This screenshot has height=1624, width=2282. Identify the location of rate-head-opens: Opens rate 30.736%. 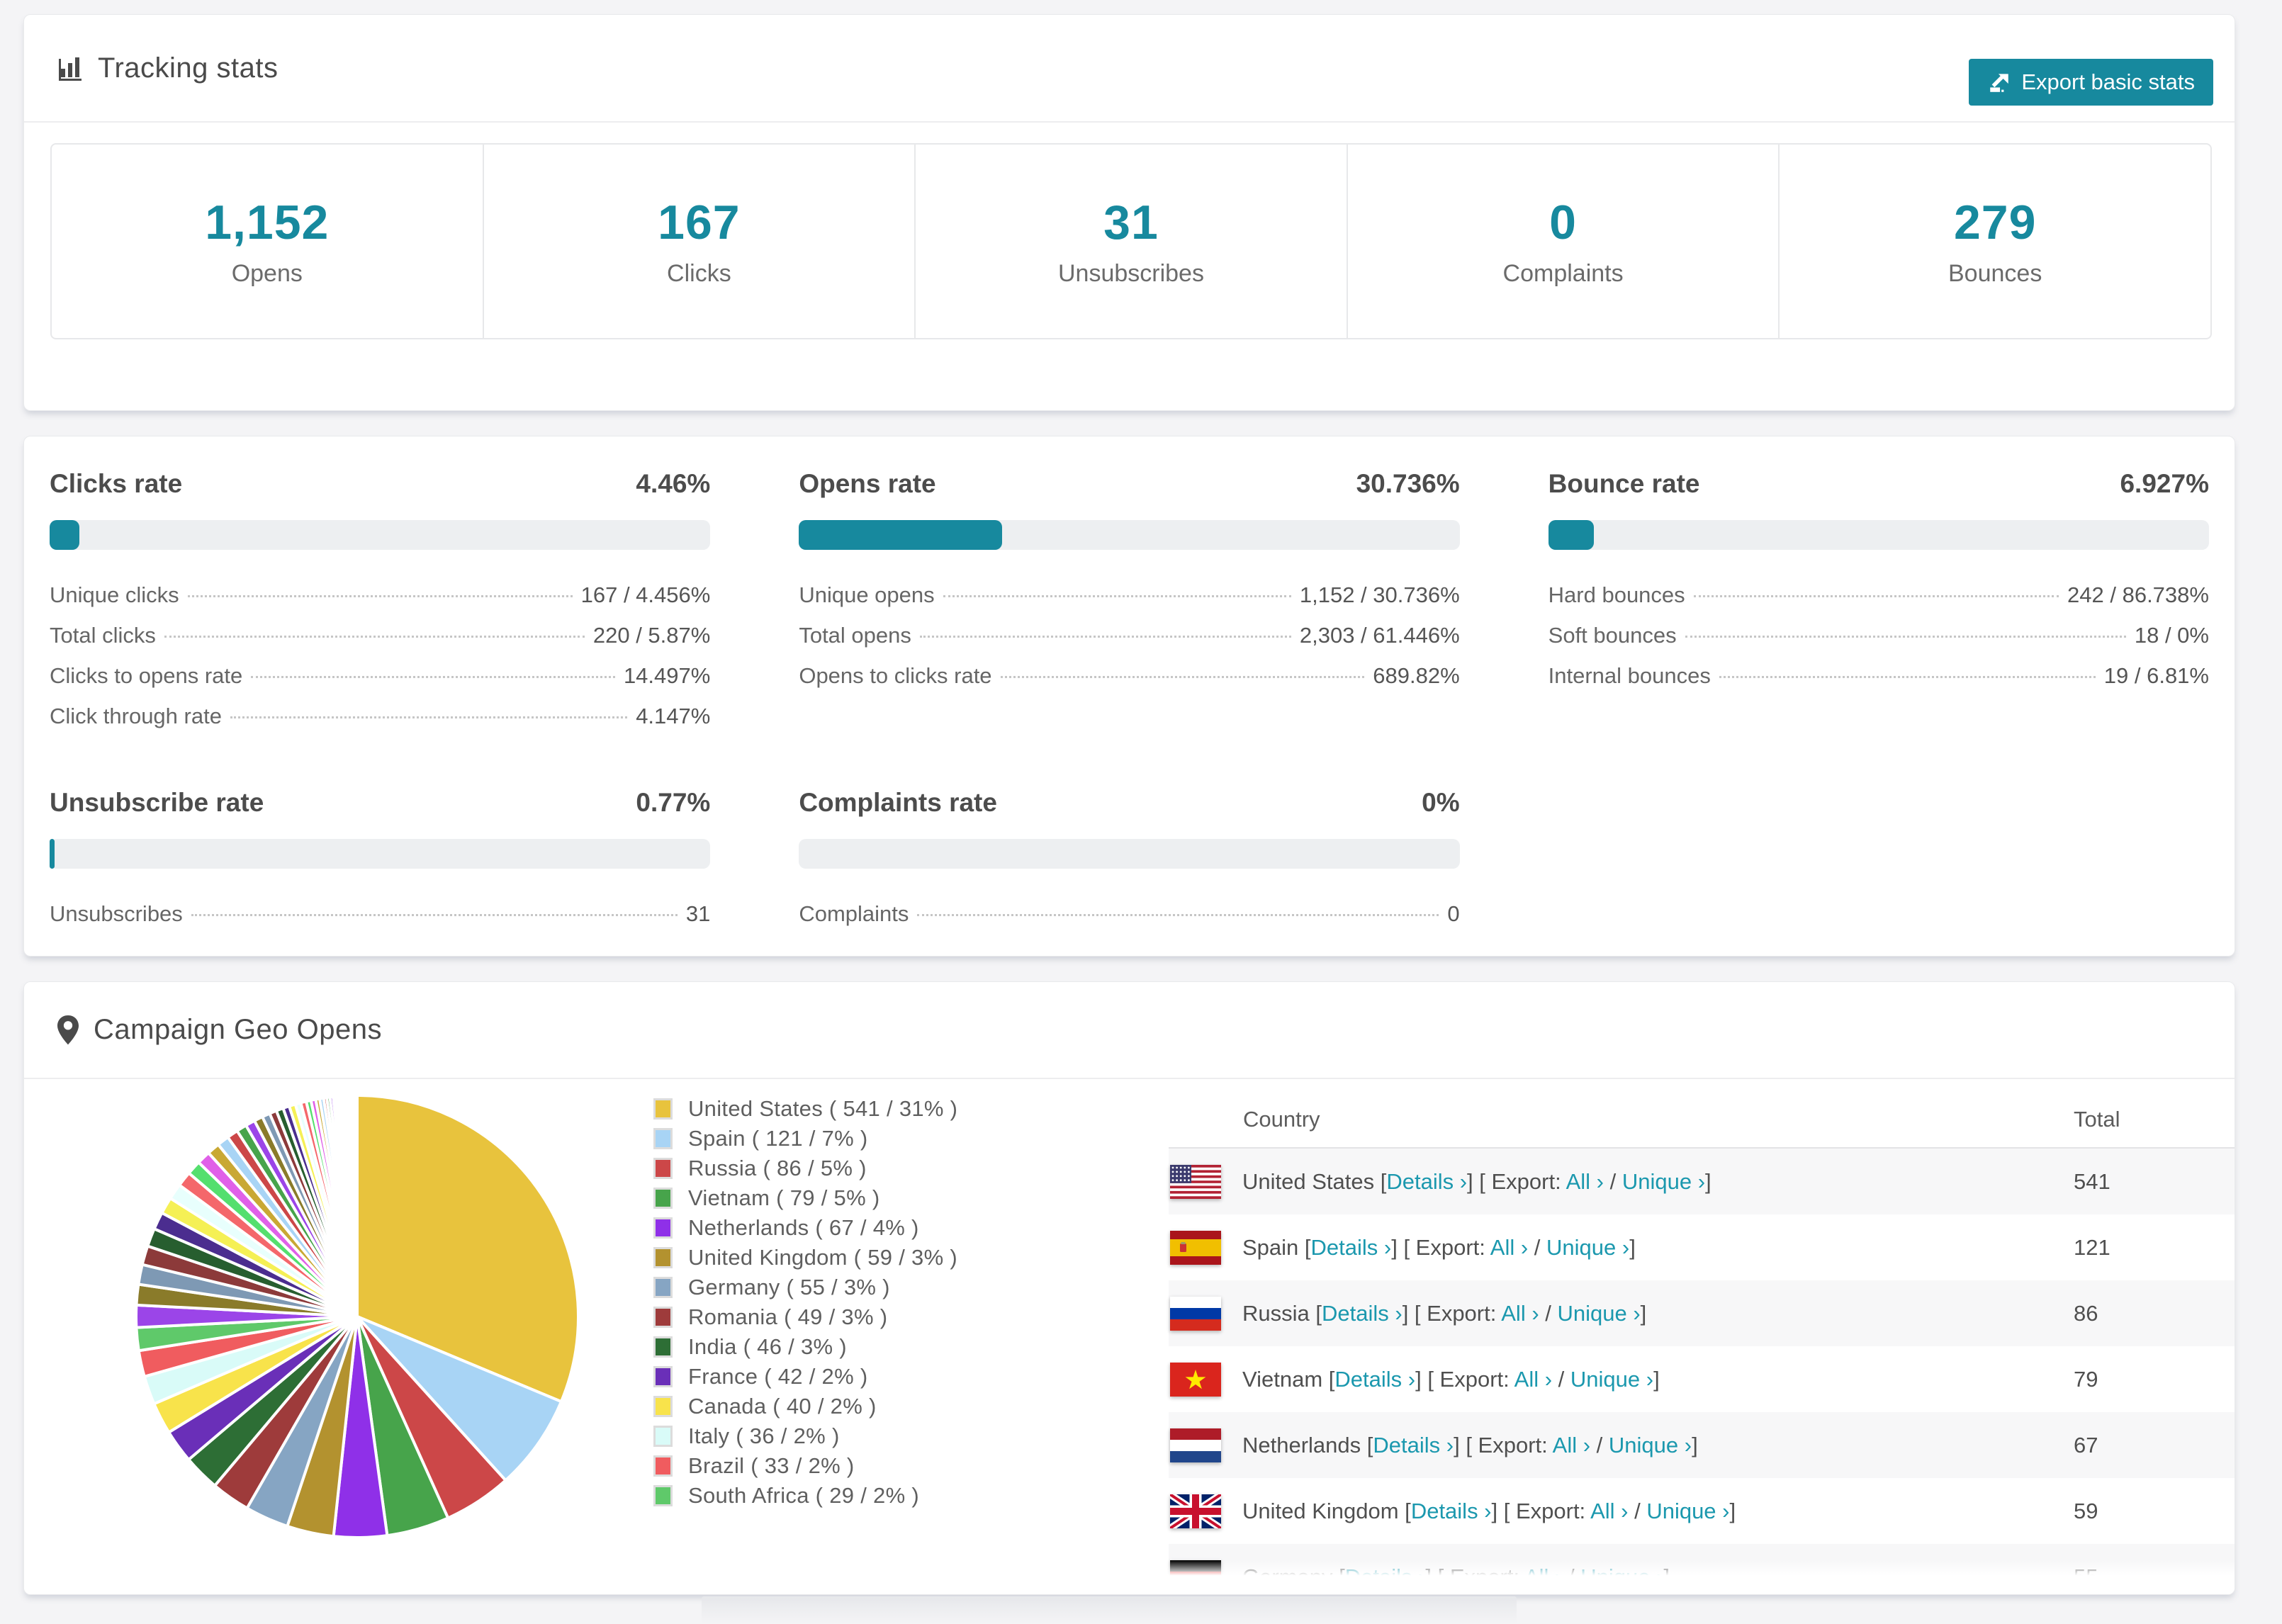
(1129, 484).